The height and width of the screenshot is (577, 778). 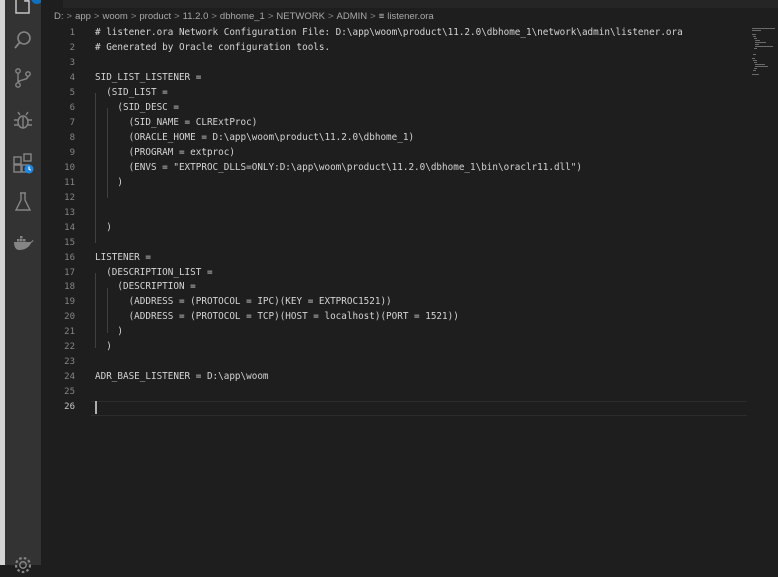 I want to click on line-number: 1, so click(x=72, y=33).